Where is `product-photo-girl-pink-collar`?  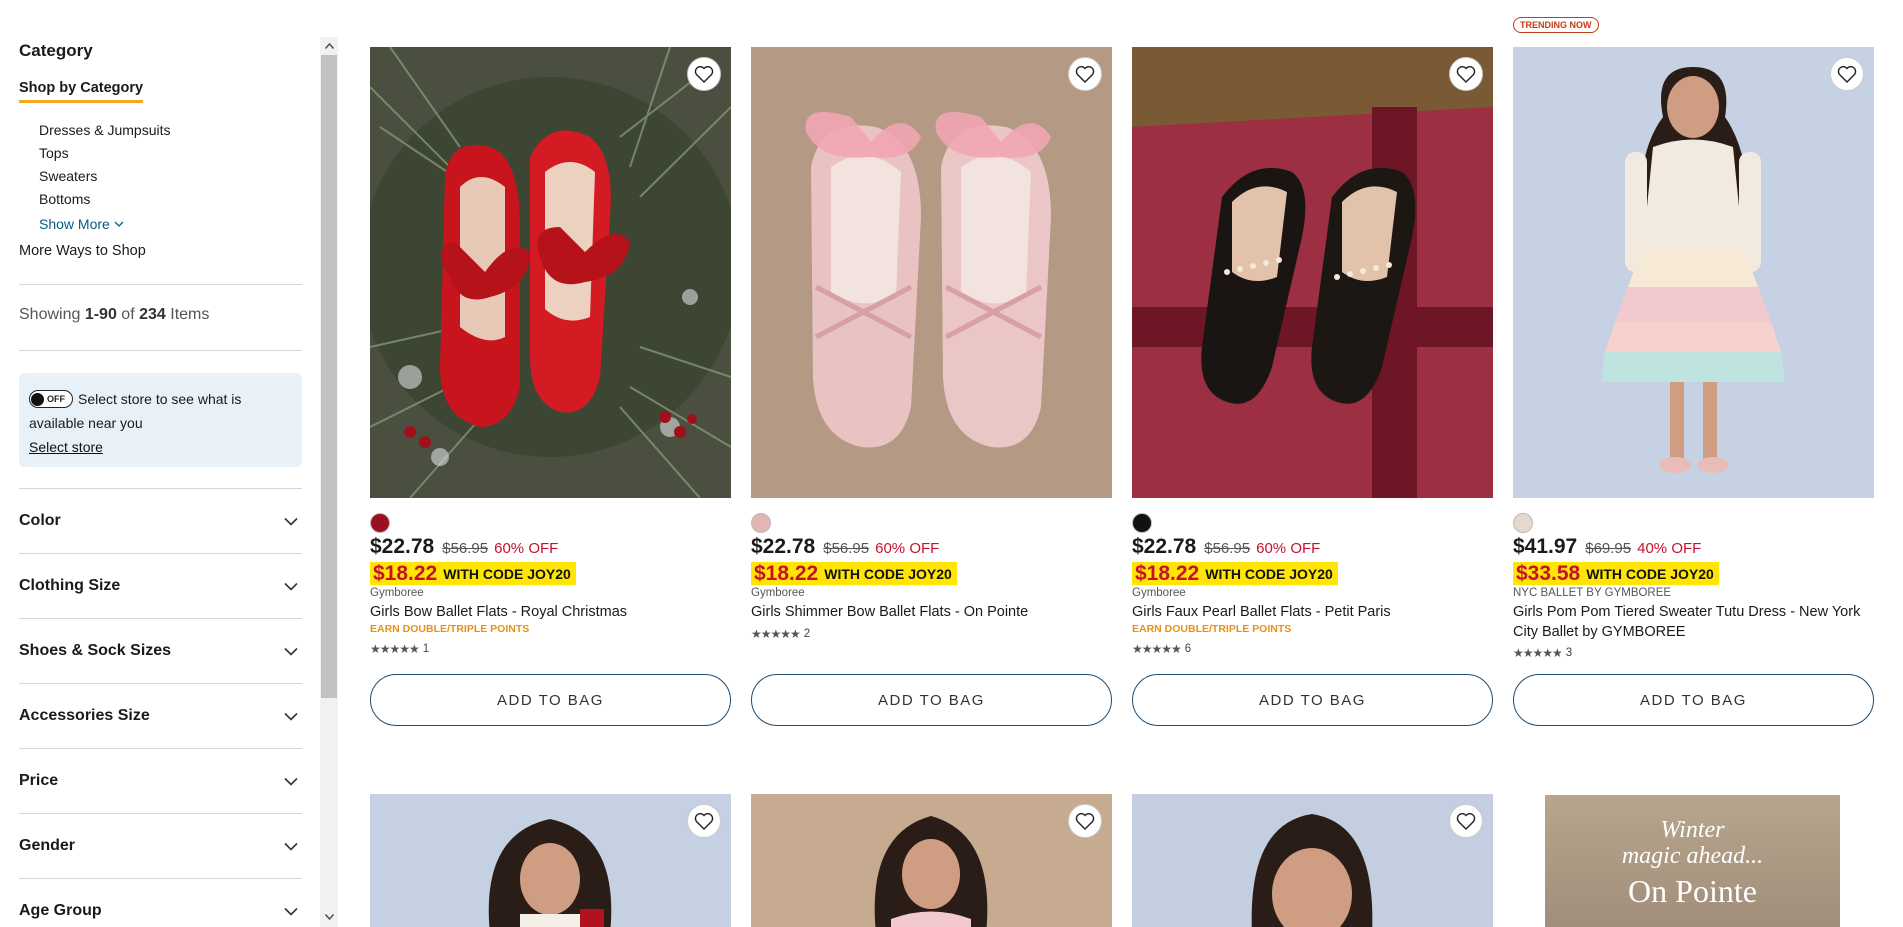 product-photo-girl-pink-collar is located at coordinates (931, 860).